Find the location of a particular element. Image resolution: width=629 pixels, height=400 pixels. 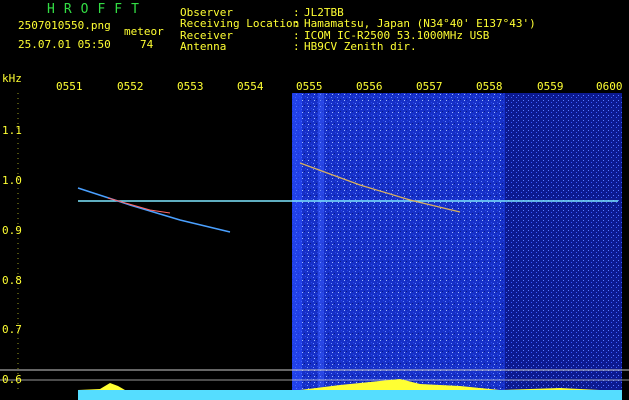

y-axis-unit: kHz is located at coordinates (12, 78).